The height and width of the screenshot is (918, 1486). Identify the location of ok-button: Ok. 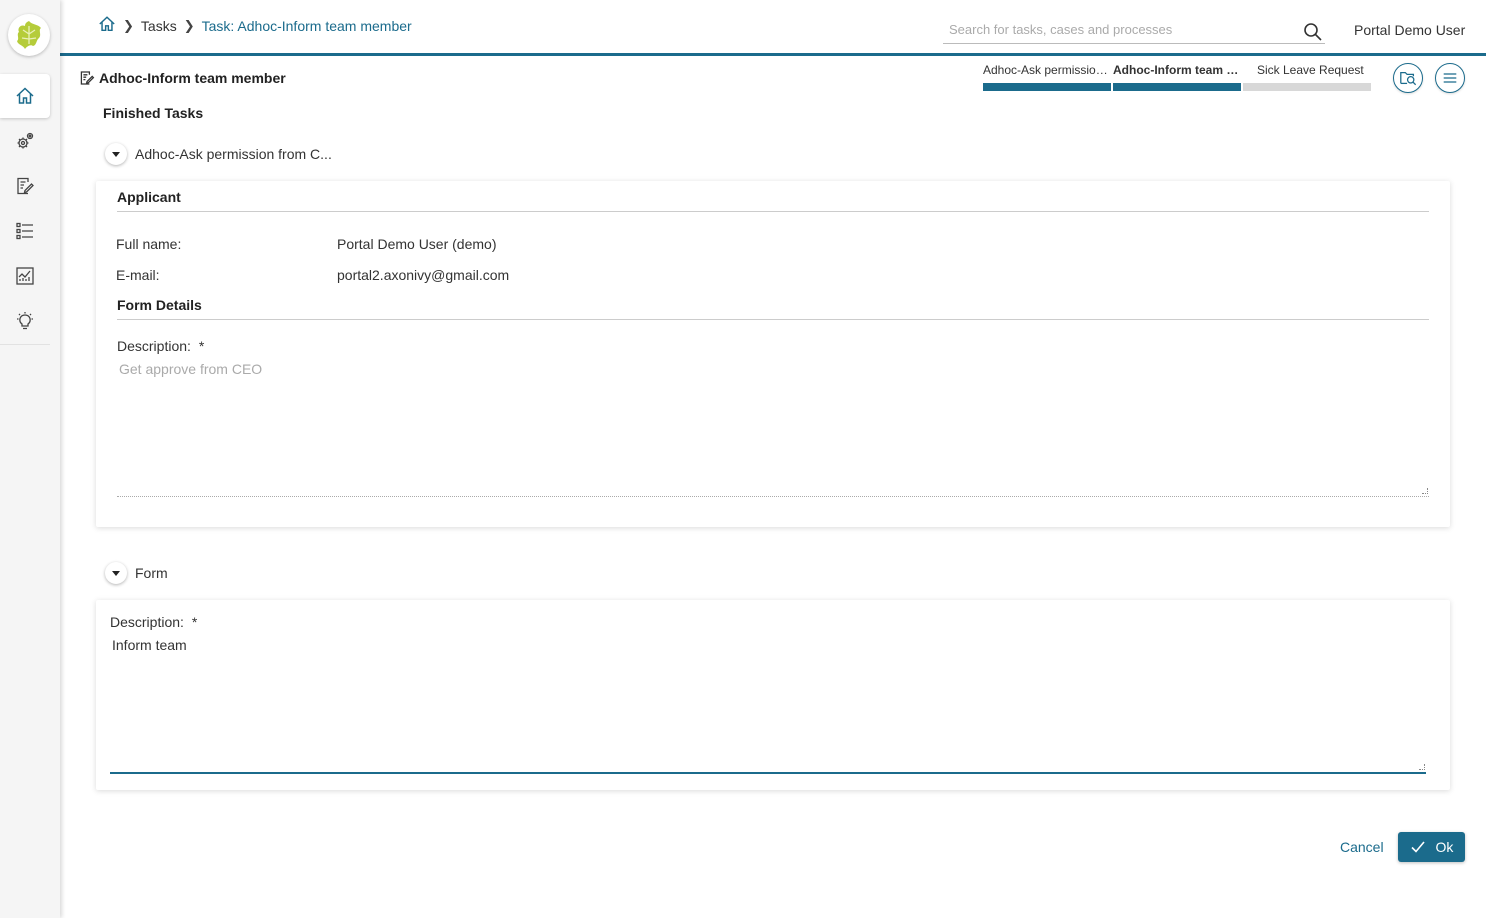
(1431, 847).